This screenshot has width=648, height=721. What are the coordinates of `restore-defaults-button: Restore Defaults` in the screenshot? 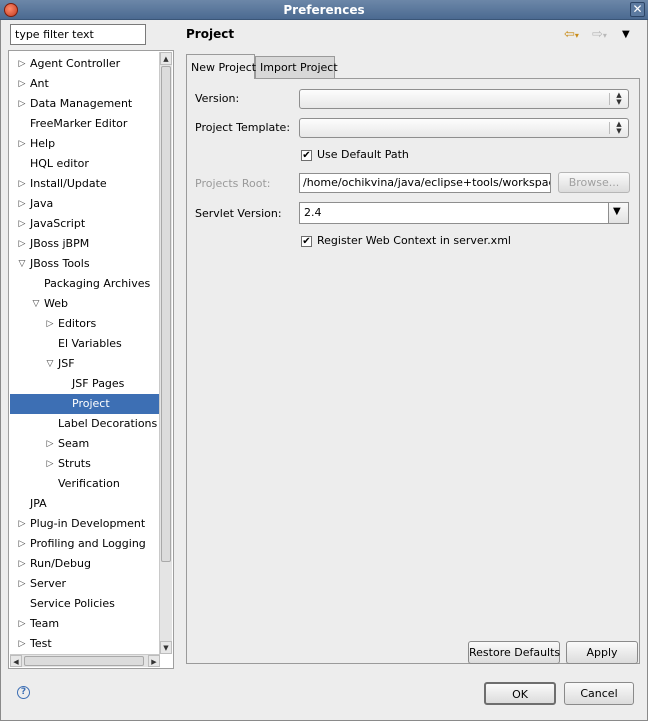 It's located at (514, 652).